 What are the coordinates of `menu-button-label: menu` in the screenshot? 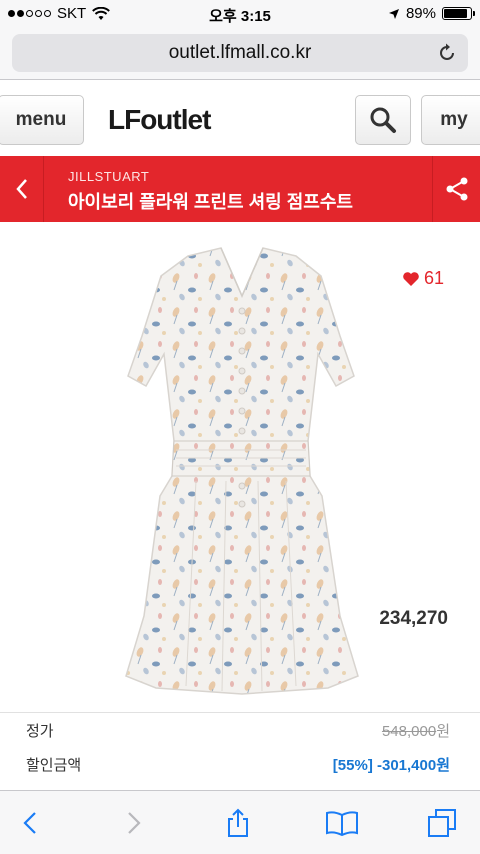 It's located at (41, 119).